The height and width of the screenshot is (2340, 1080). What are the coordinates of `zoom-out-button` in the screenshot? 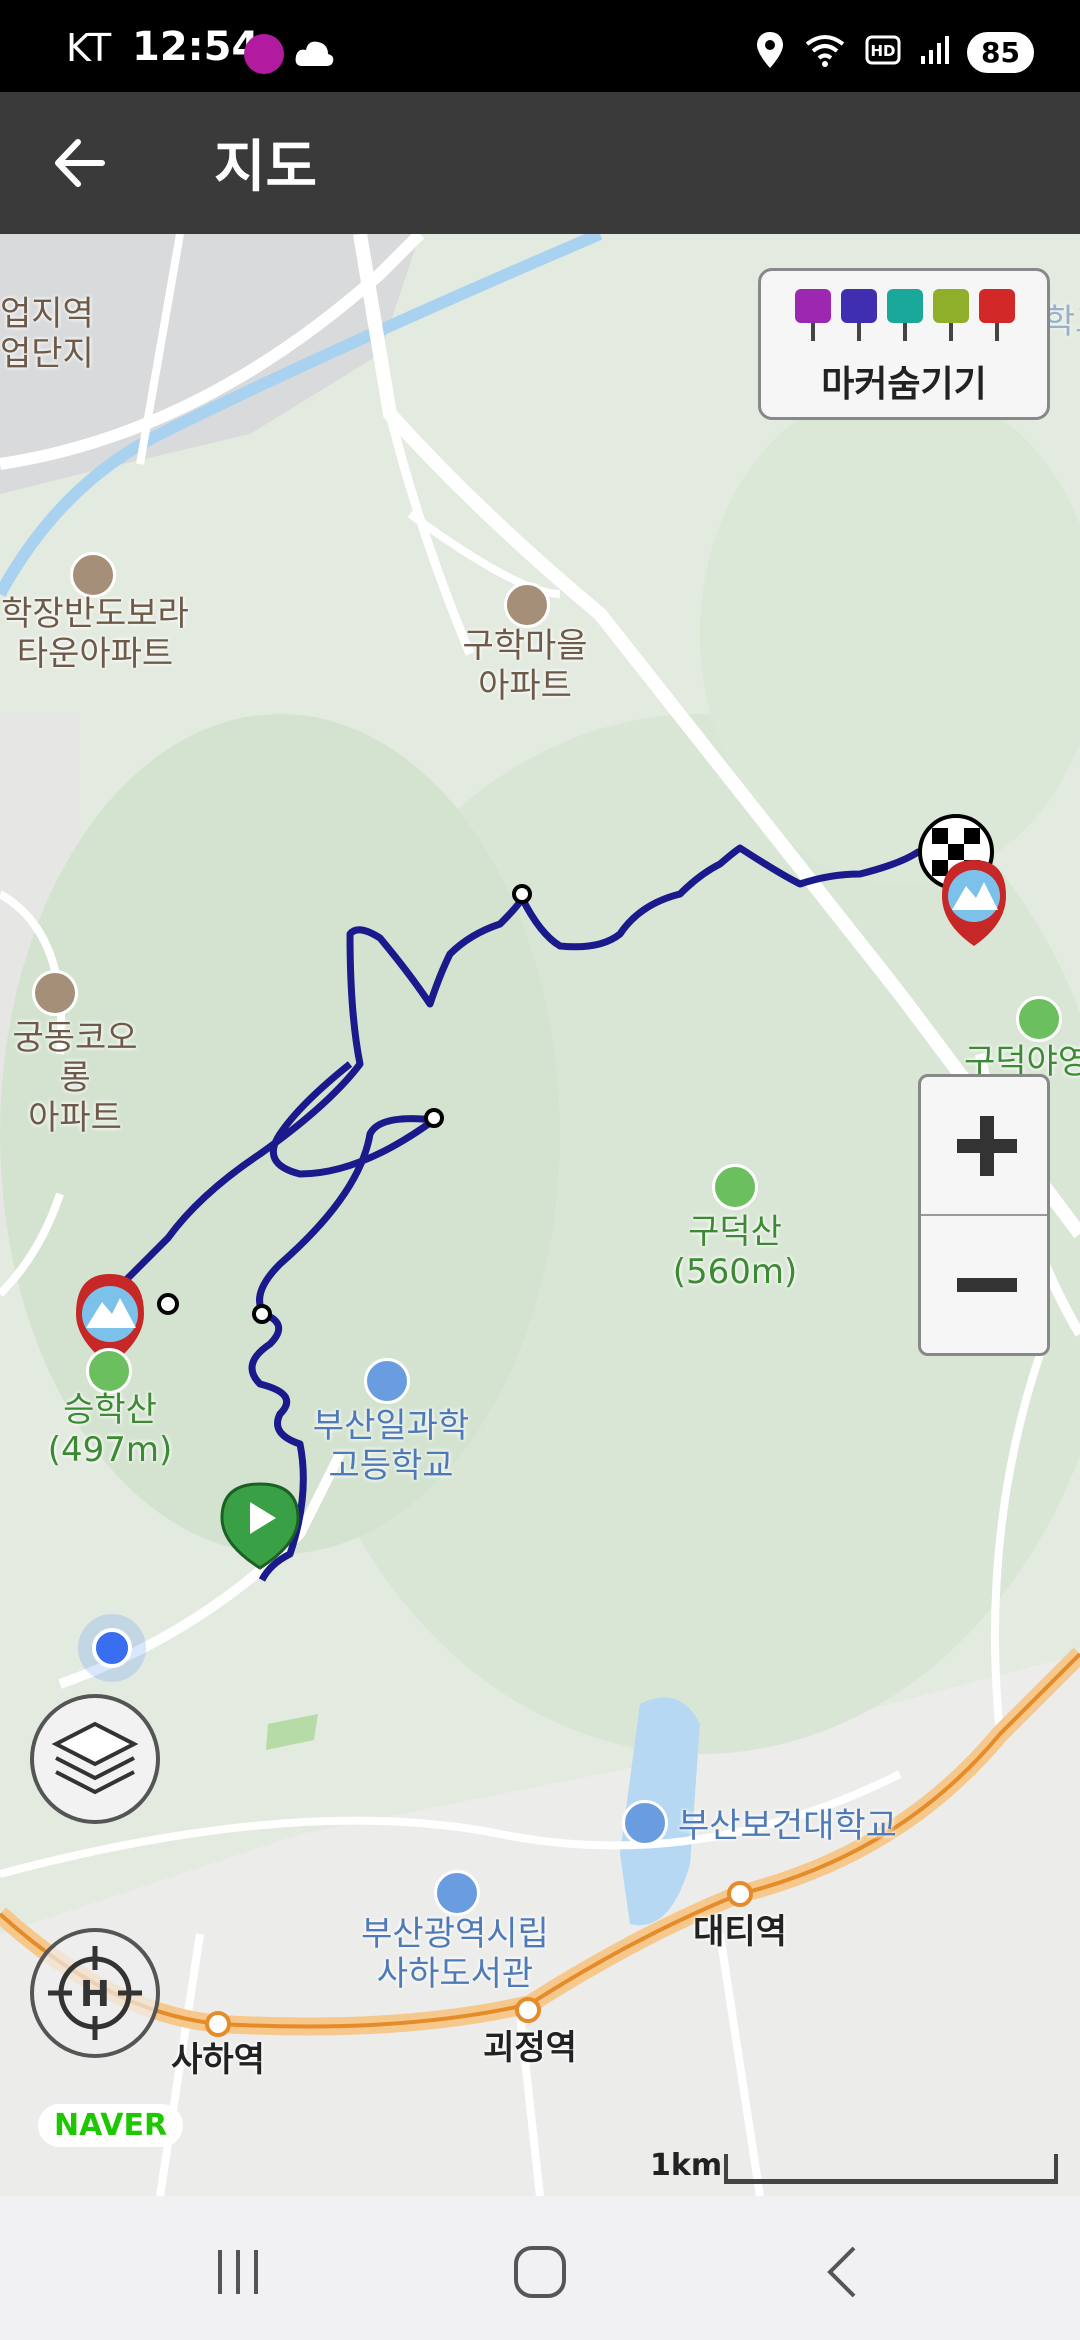 It's located at (984, 1285).